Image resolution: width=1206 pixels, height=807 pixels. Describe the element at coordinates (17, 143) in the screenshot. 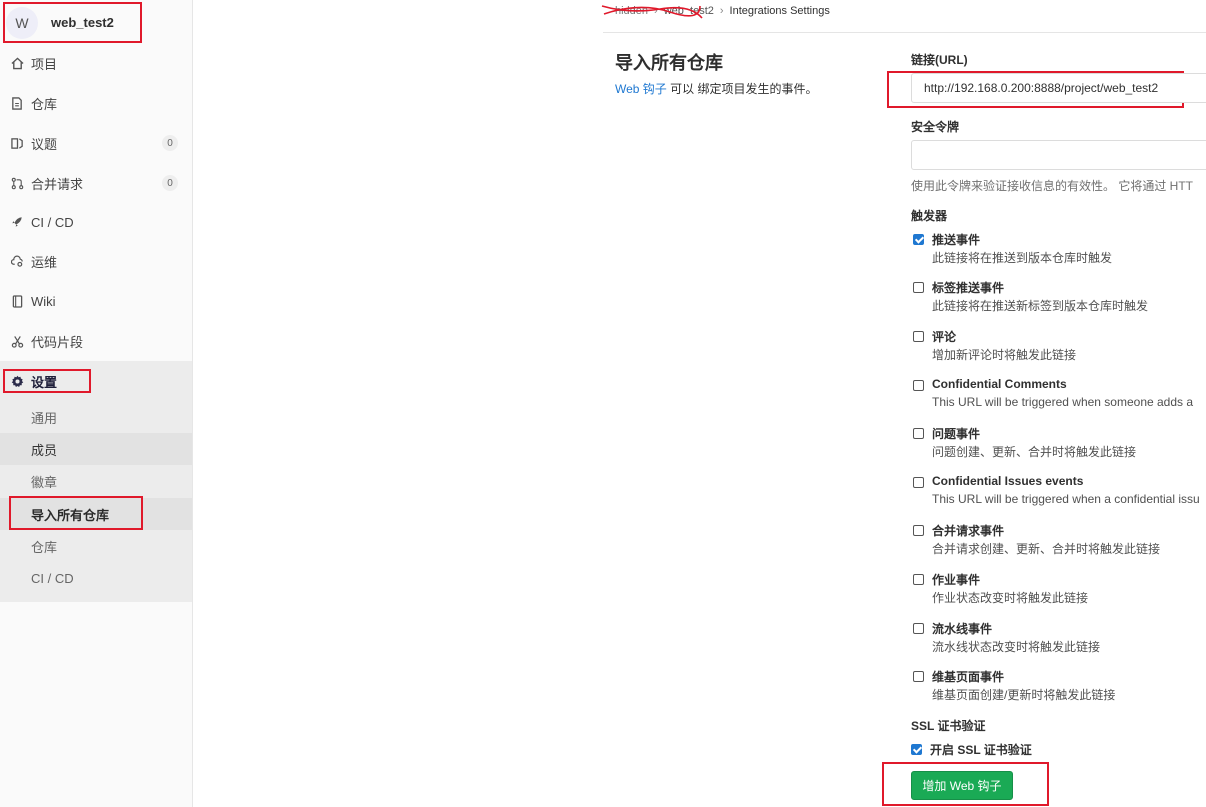

I see `issues-icon` at that location.